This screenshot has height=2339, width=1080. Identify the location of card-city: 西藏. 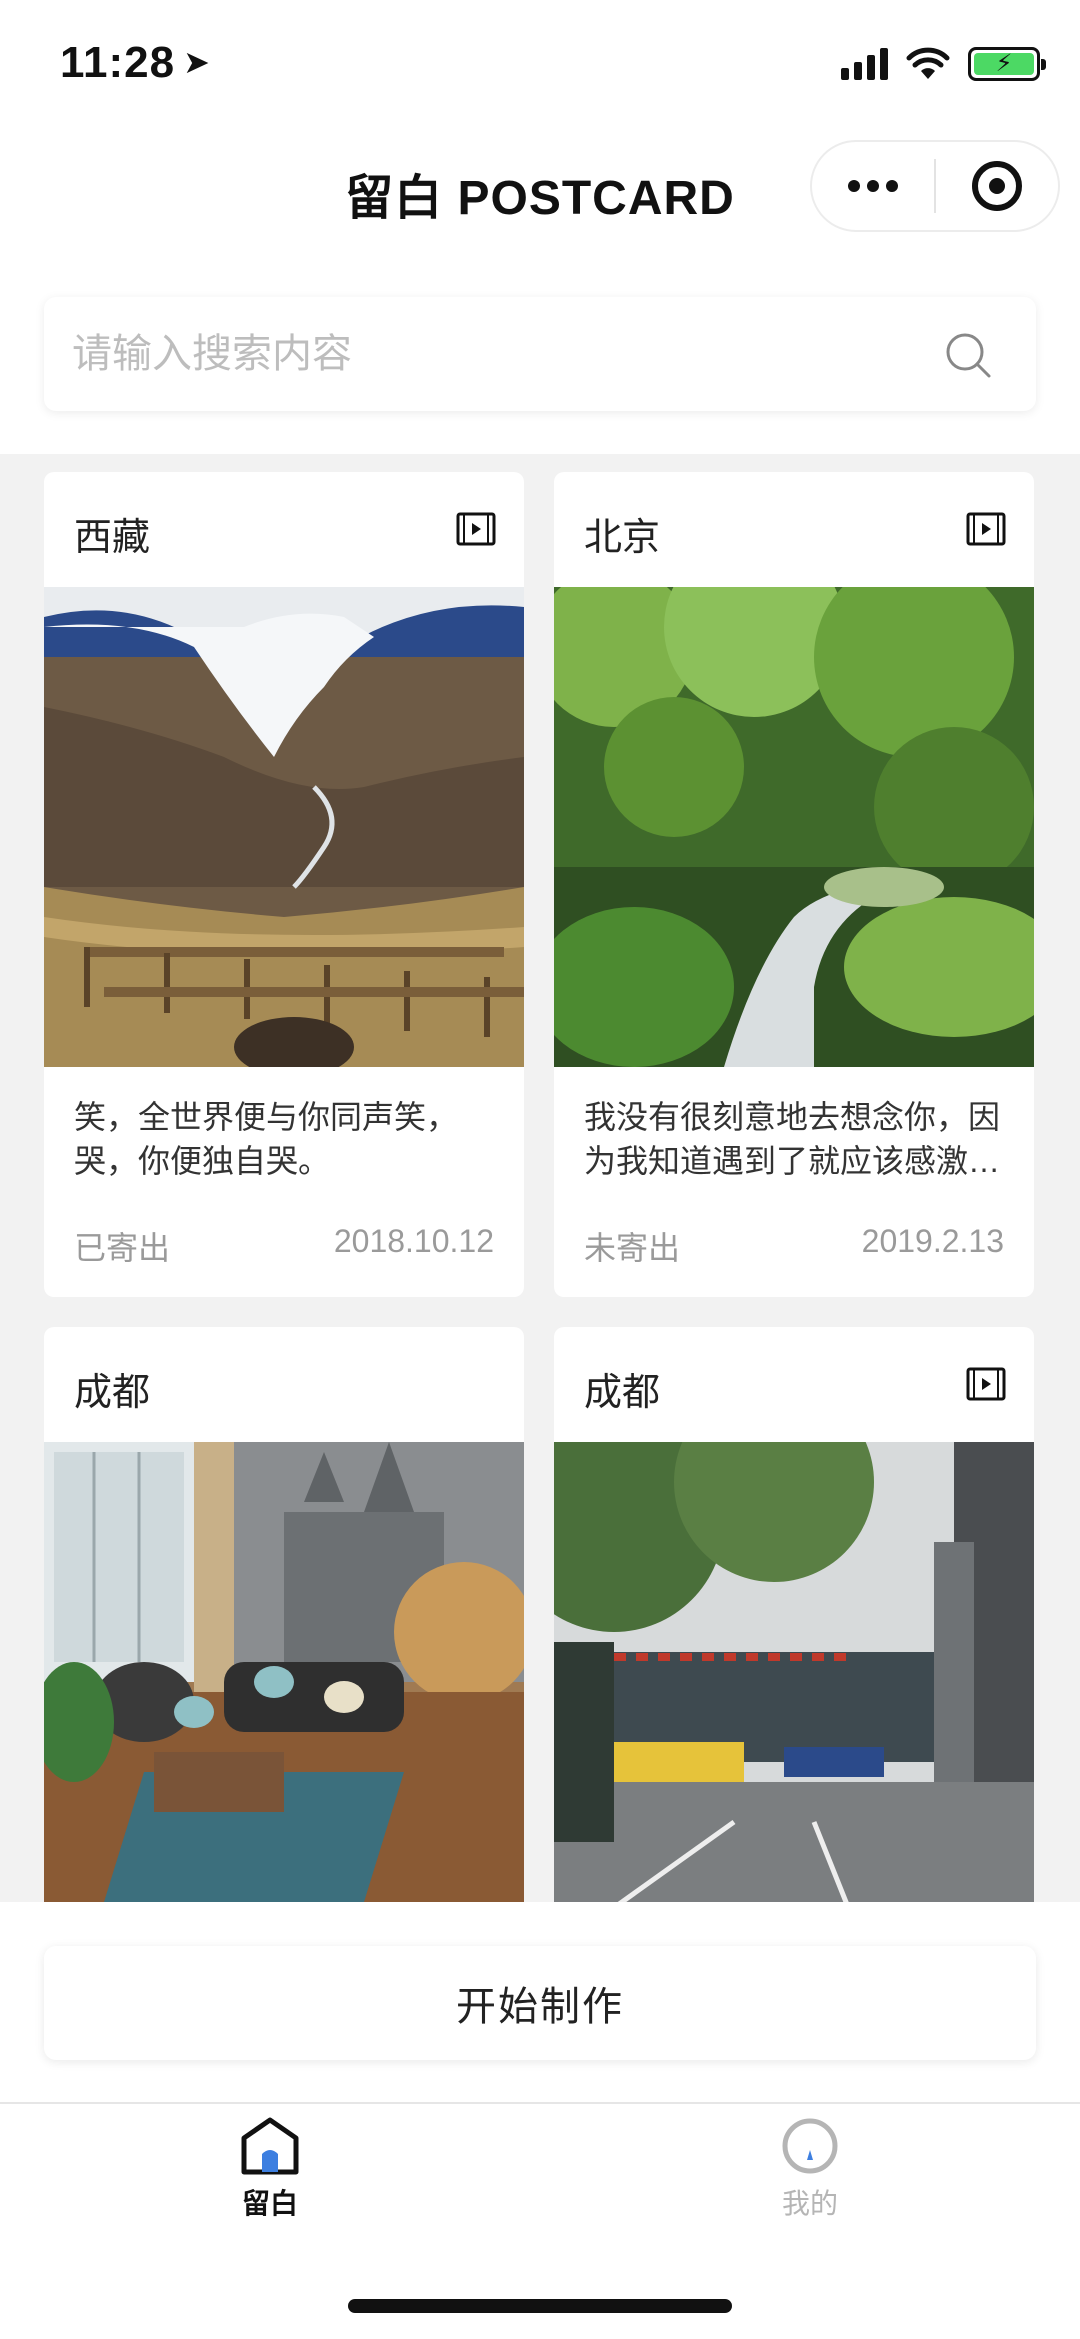
(112, 538).